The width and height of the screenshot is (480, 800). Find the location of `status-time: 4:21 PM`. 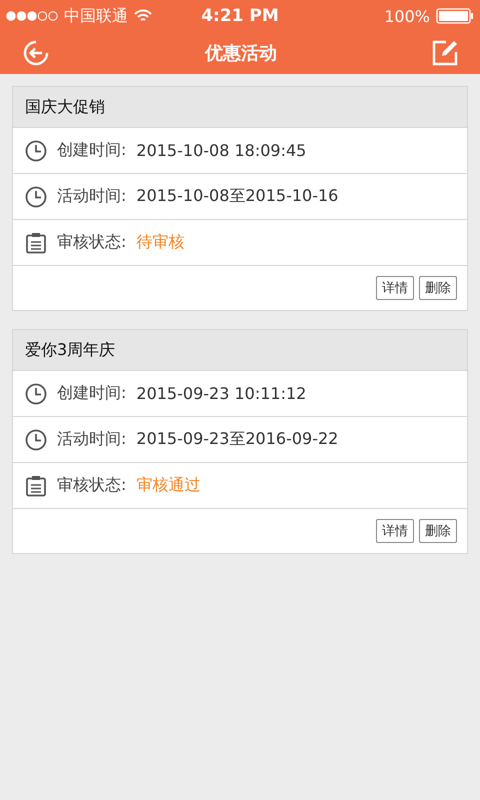

status-time: 4:21 PM is located at coordinates (240, 16).